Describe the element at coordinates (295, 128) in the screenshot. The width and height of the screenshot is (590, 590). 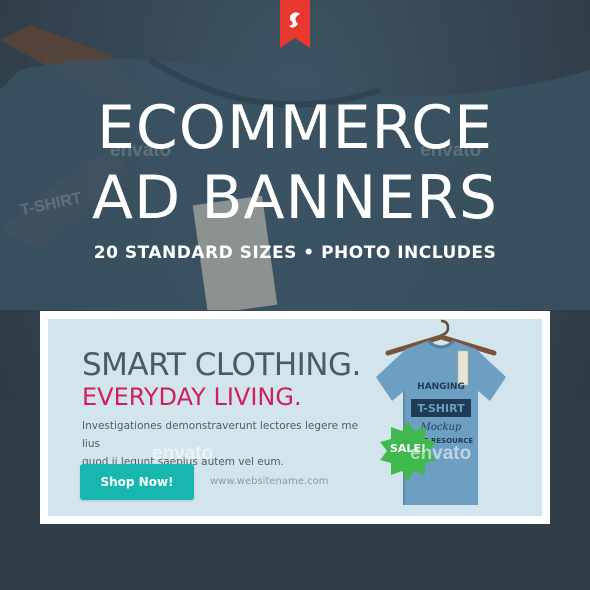
I see `page-title-line-1: ECOMMERCE` at that location.